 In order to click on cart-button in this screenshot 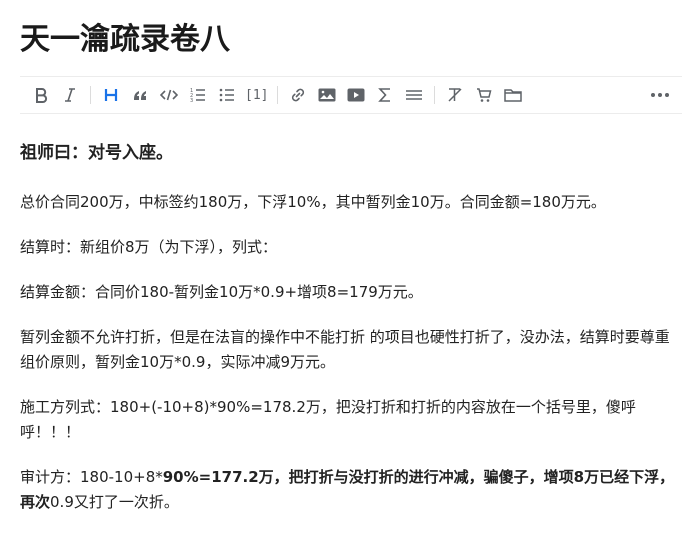, I will do `click(484, 95)`.